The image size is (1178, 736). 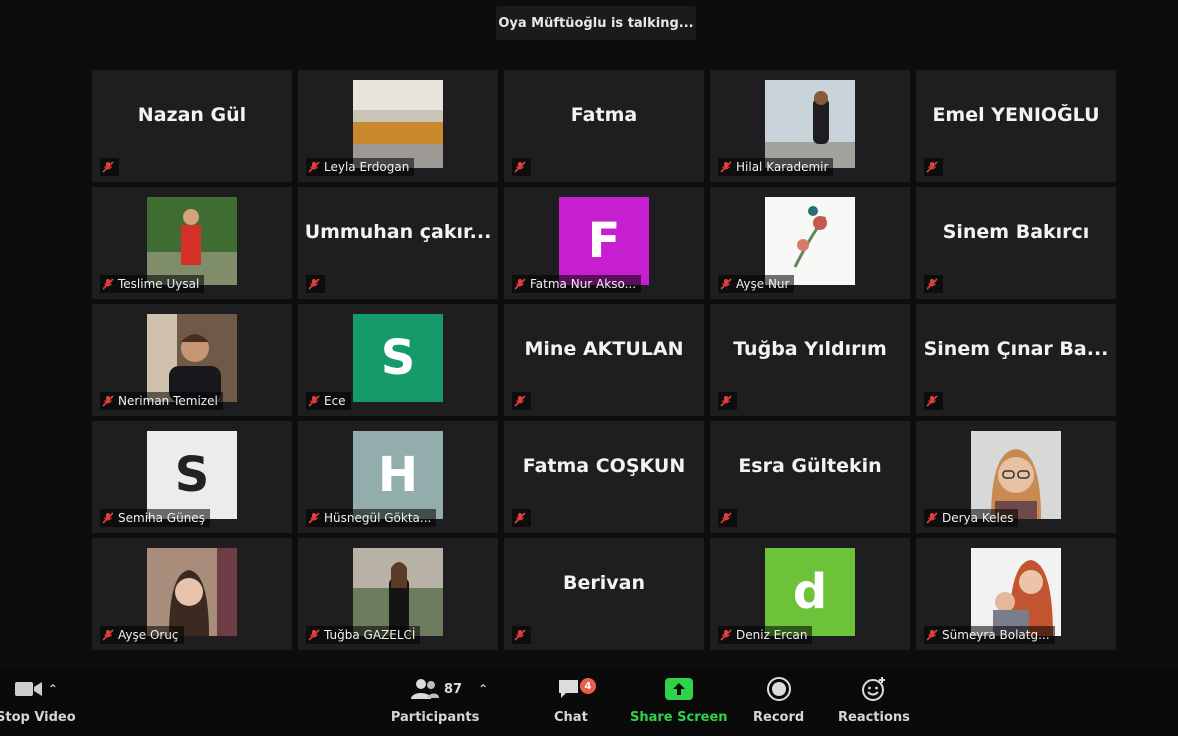 I want to click on participant-tile: Emel YENIOĞLU, so click(x=1016, y=126).